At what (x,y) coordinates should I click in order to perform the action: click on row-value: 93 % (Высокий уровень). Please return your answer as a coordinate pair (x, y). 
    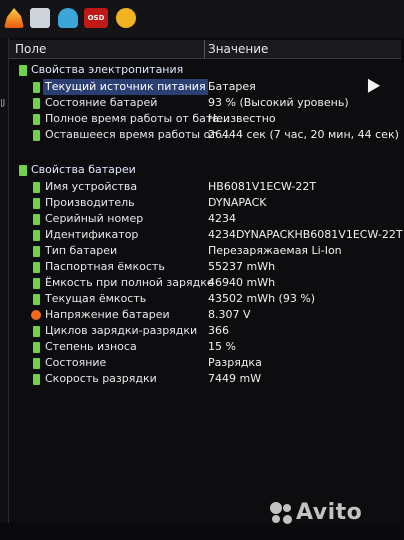
    Looking at the image, I should click on (278, 102).